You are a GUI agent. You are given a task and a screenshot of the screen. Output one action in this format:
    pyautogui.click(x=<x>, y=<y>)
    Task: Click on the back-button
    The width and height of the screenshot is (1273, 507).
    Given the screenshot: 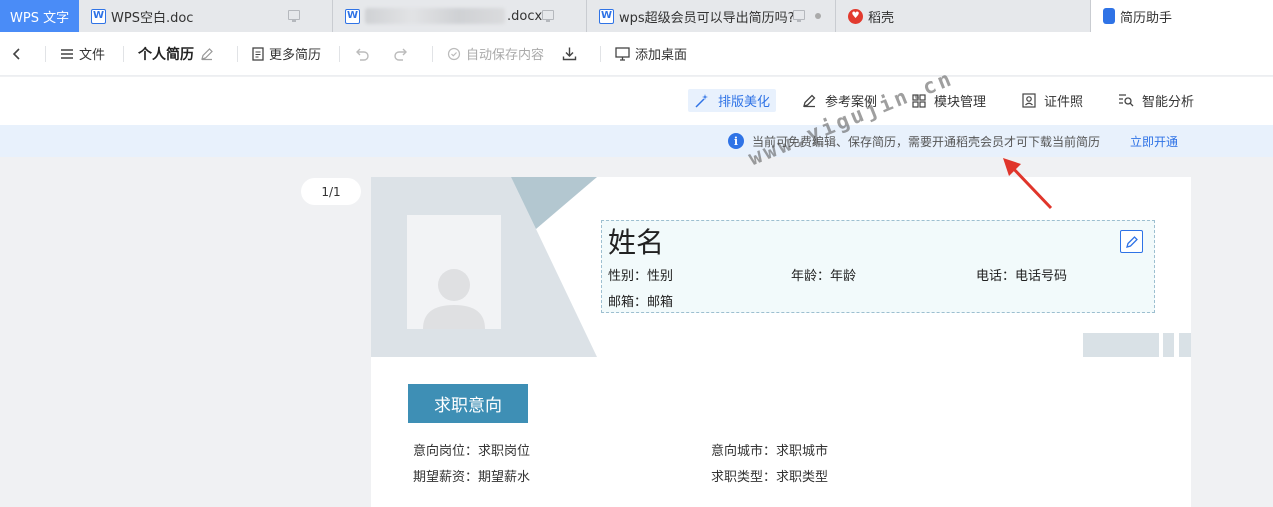 What is the action you would take?
    pyautogui.click(x=19, y=54)
    